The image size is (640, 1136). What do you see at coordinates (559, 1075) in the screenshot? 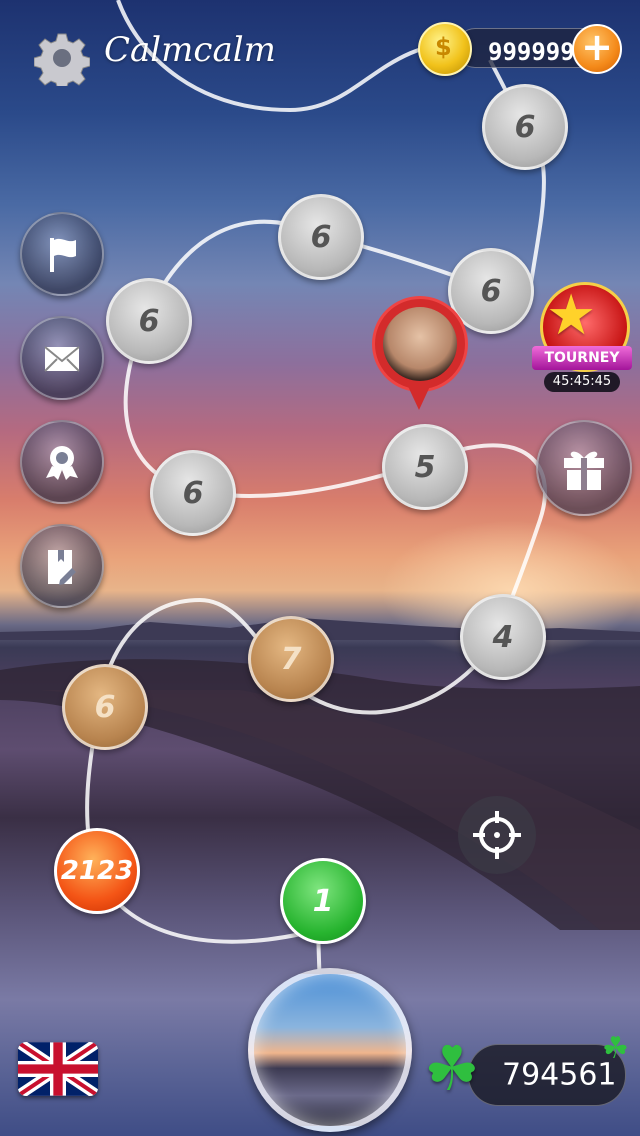
I see `clover-count: 794561` at bounding box center [559, 1075].